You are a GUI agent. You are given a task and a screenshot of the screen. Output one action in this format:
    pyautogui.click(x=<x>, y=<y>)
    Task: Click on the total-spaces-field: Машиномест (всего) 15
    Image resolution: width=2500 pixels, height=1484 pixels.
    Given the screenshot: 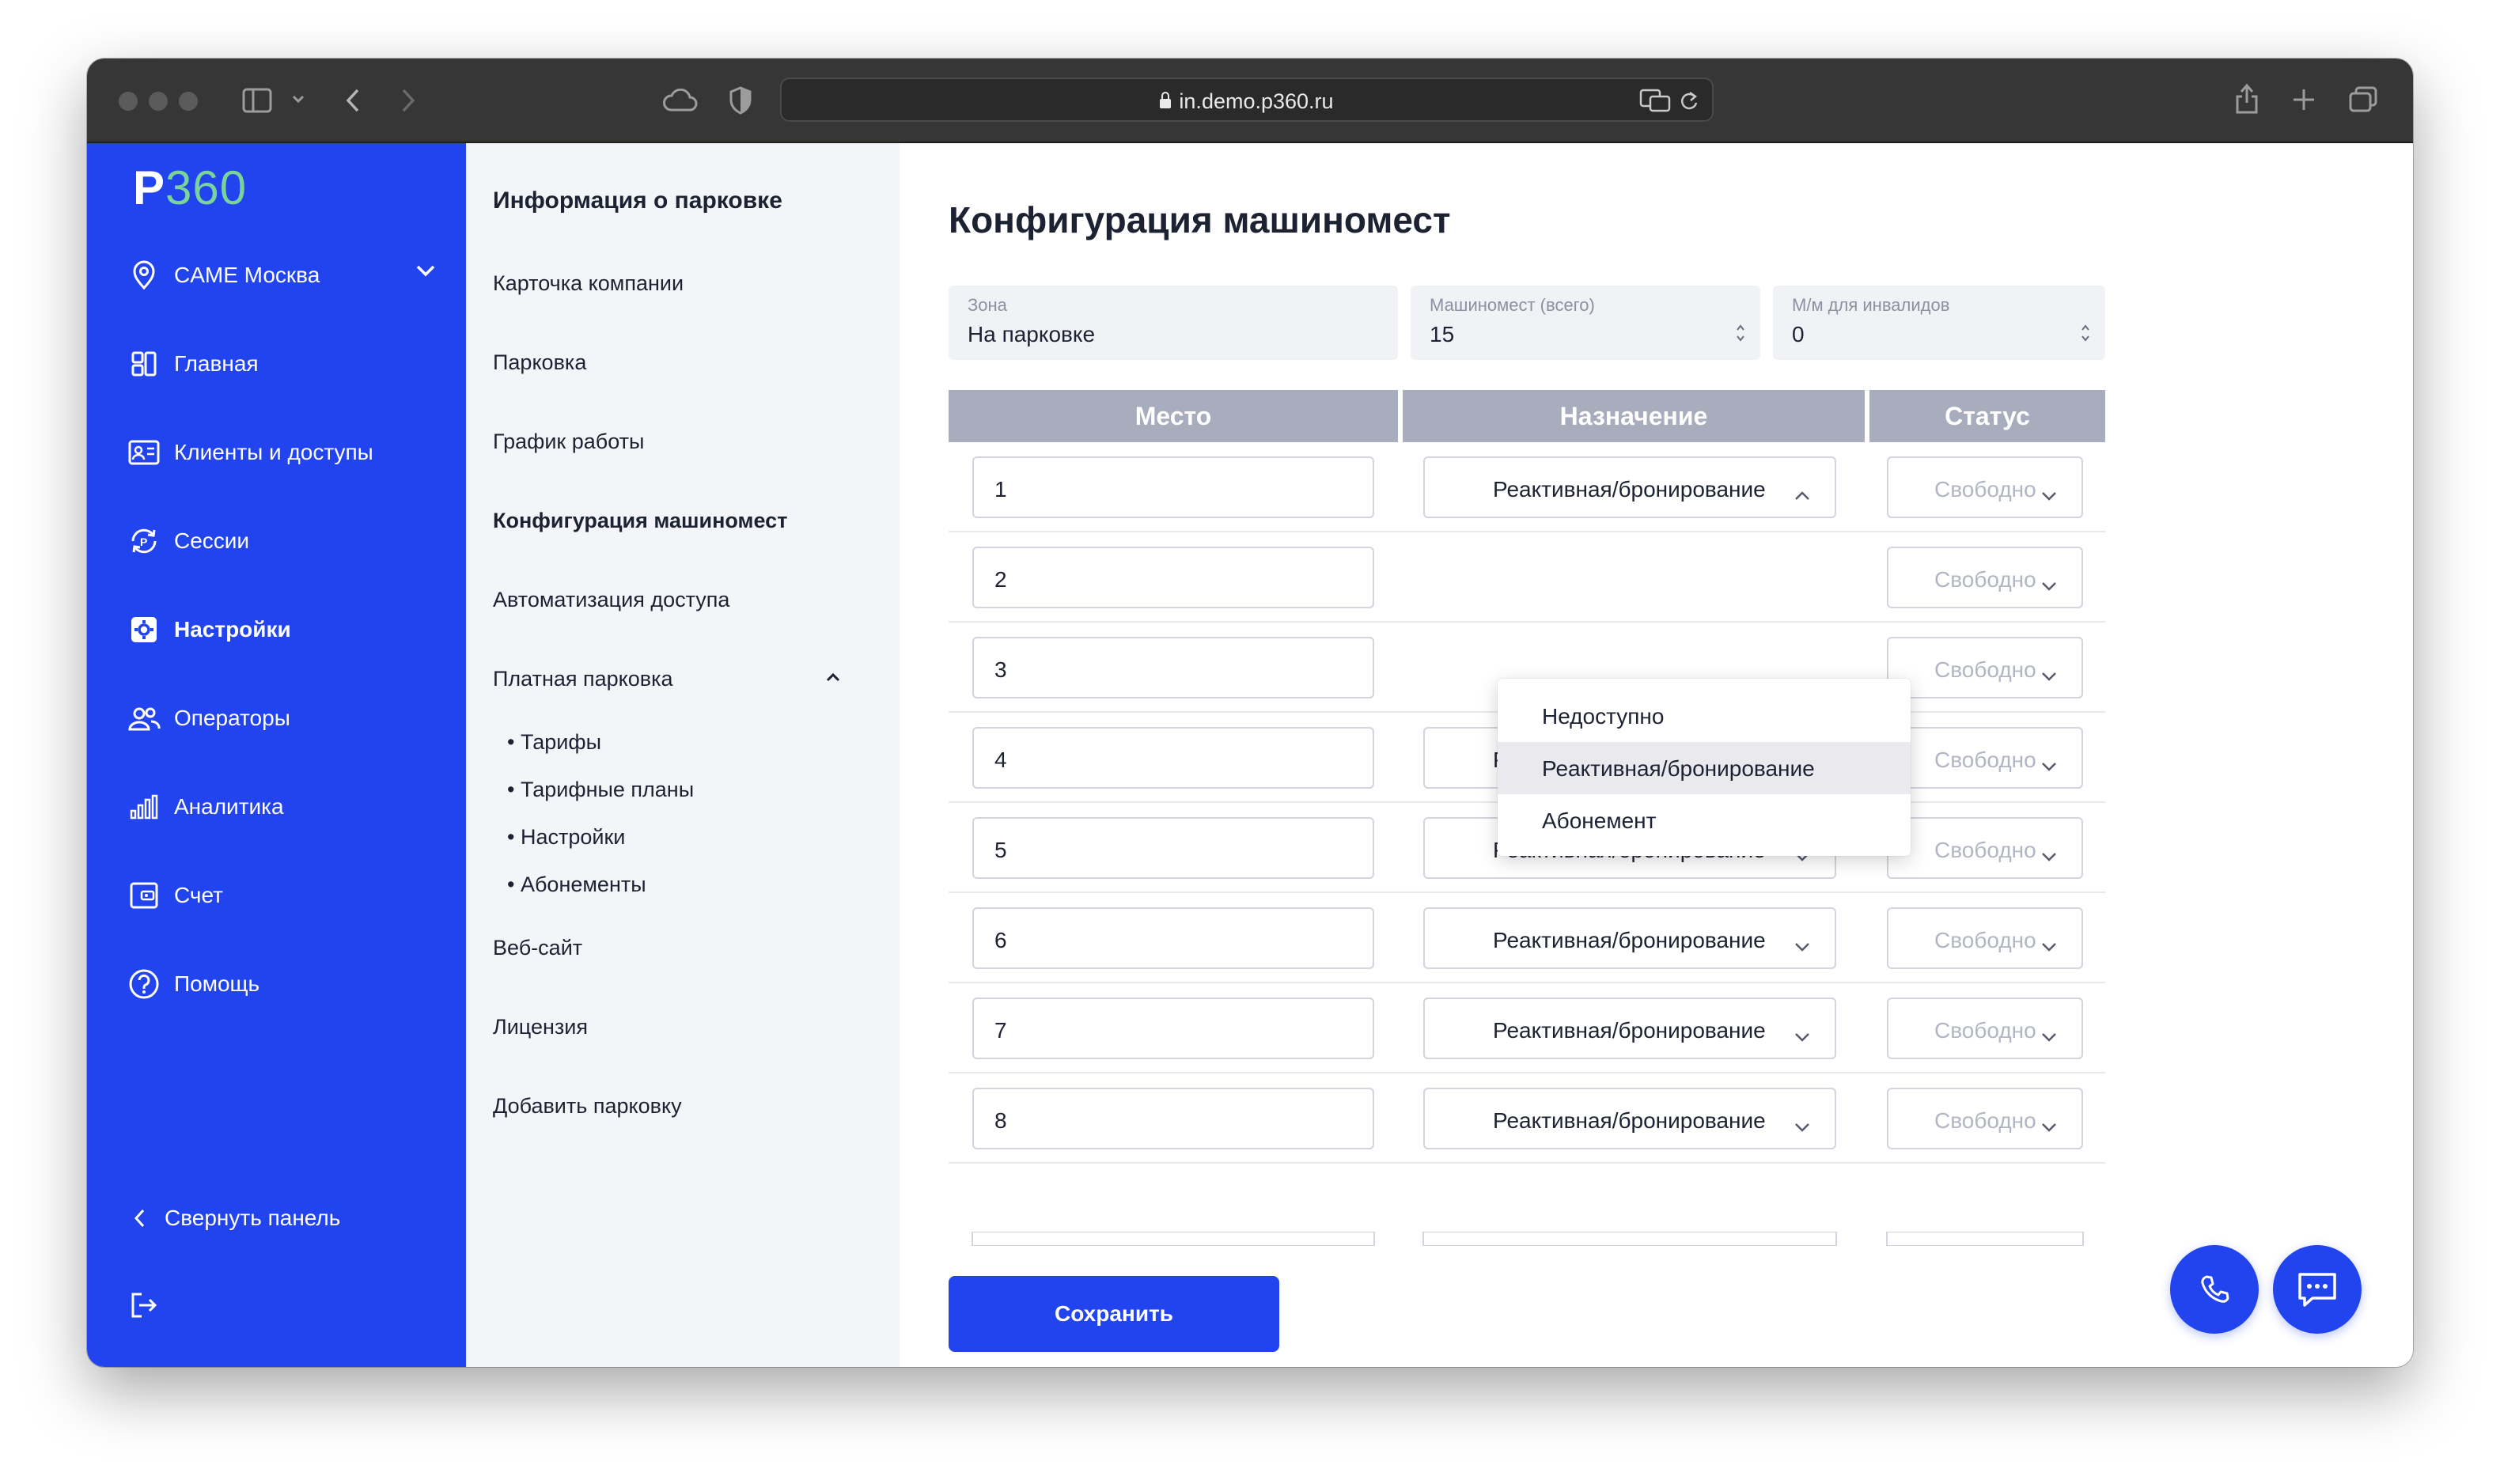 What is the action you would take?
    pyautogui.click(x=1585, y=323)
    